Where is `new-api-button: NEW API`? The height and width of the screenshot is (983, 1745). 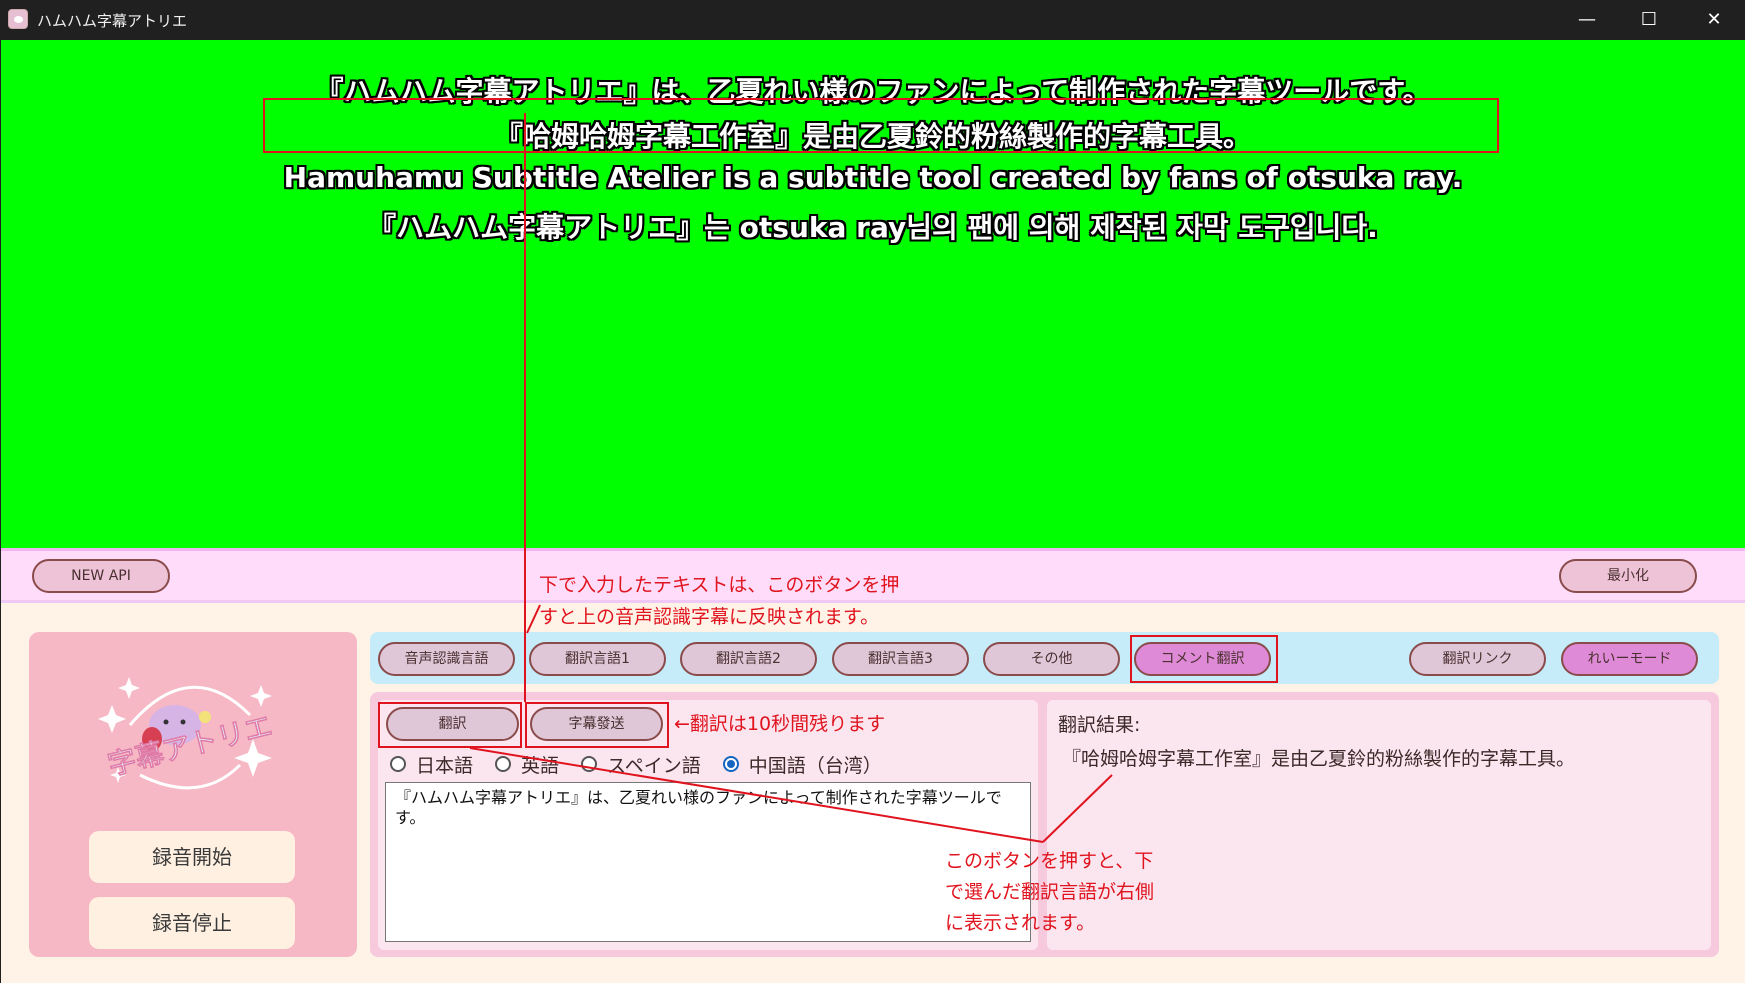 new-api-button: NEW API is located at coordinates (101, 576).